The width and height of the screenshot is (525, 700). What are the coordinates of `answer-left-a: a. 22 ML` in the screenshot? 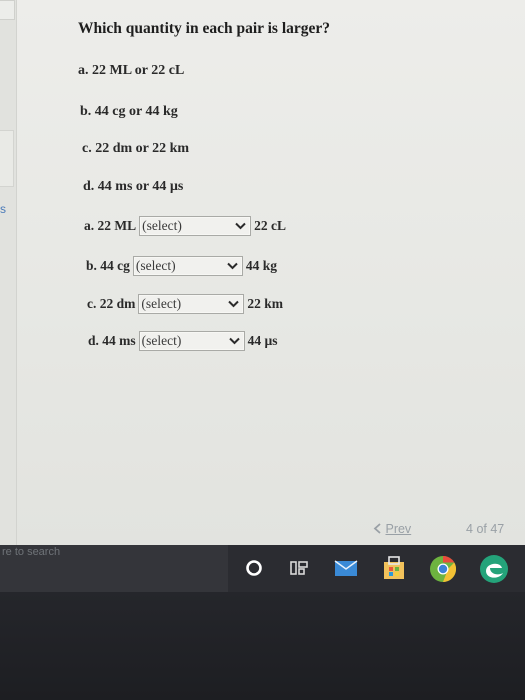 It's located at (110, 225).